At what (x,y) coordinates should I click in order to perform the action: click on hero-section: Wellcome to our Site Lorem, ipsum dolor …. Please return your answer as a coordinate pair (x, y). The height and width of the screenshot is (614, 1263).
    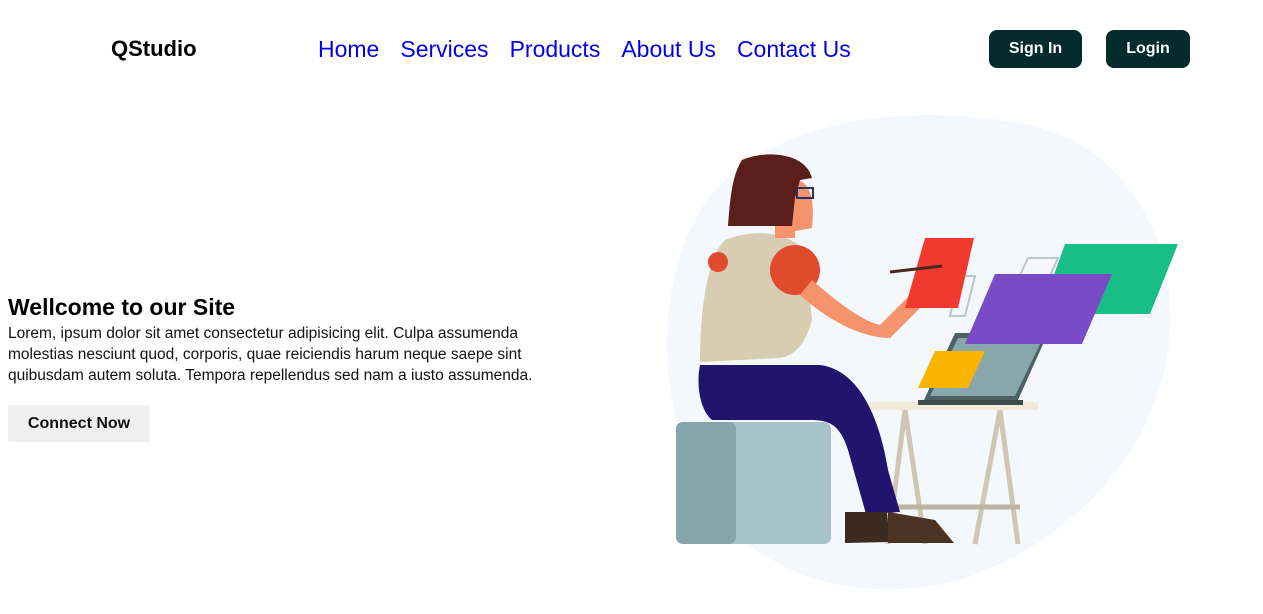
    Looking at the image, I should click on (288, 339).